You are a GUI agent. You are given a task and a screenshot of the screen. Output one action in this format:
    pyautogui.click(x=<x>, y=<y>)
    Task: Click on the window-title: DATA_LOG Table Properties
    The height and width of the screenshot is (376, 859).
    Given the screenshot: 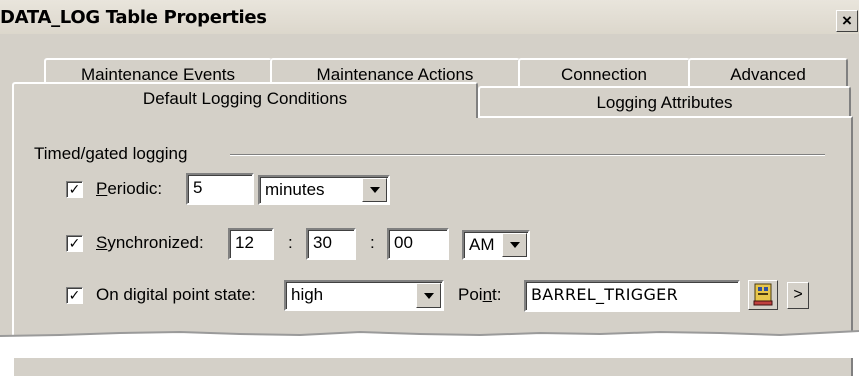 What is the action you would take?
    pyautogui.click(x=133, y=17)
    